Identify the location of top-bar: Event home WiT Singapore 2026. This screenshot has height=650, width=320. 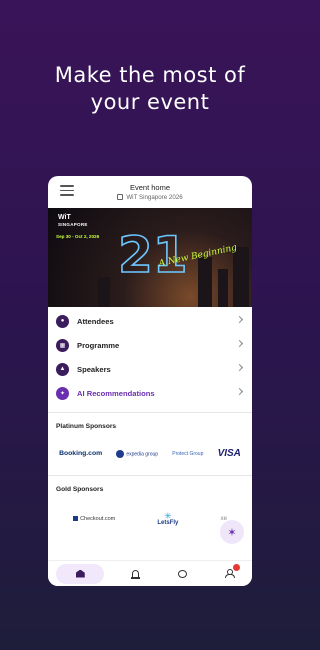
(150, 192).